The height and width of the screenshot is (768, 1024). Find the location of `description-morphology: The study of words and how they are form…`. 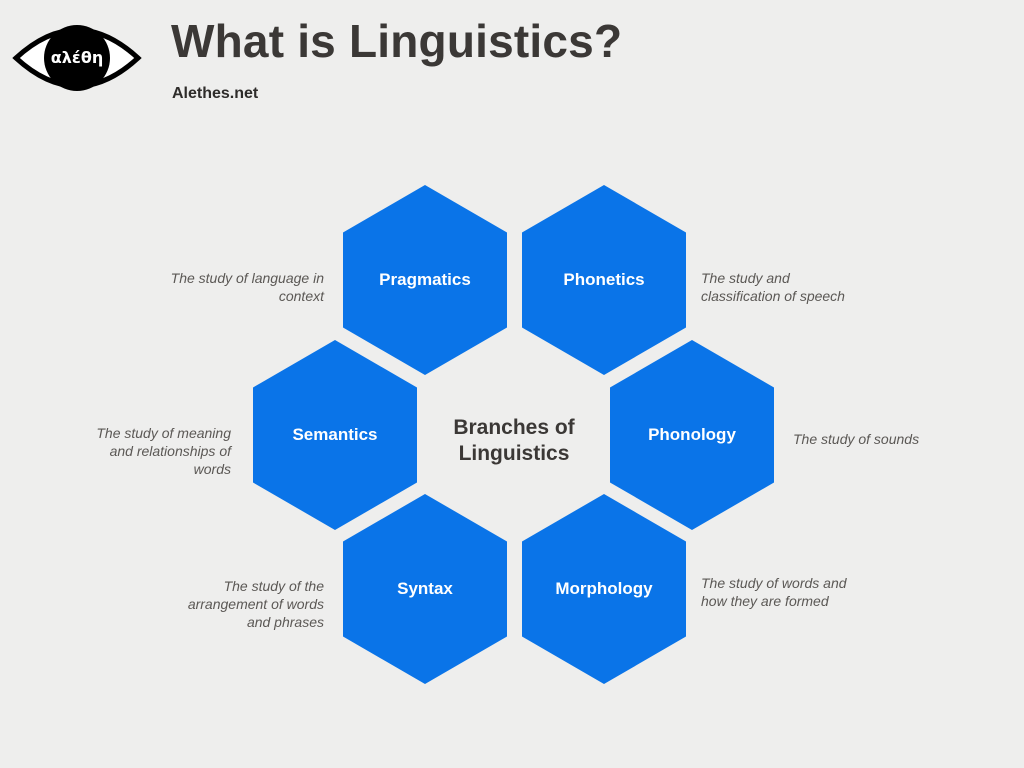

description-morphology: The study of words and how they are form… is located at coordinates (774, 592).